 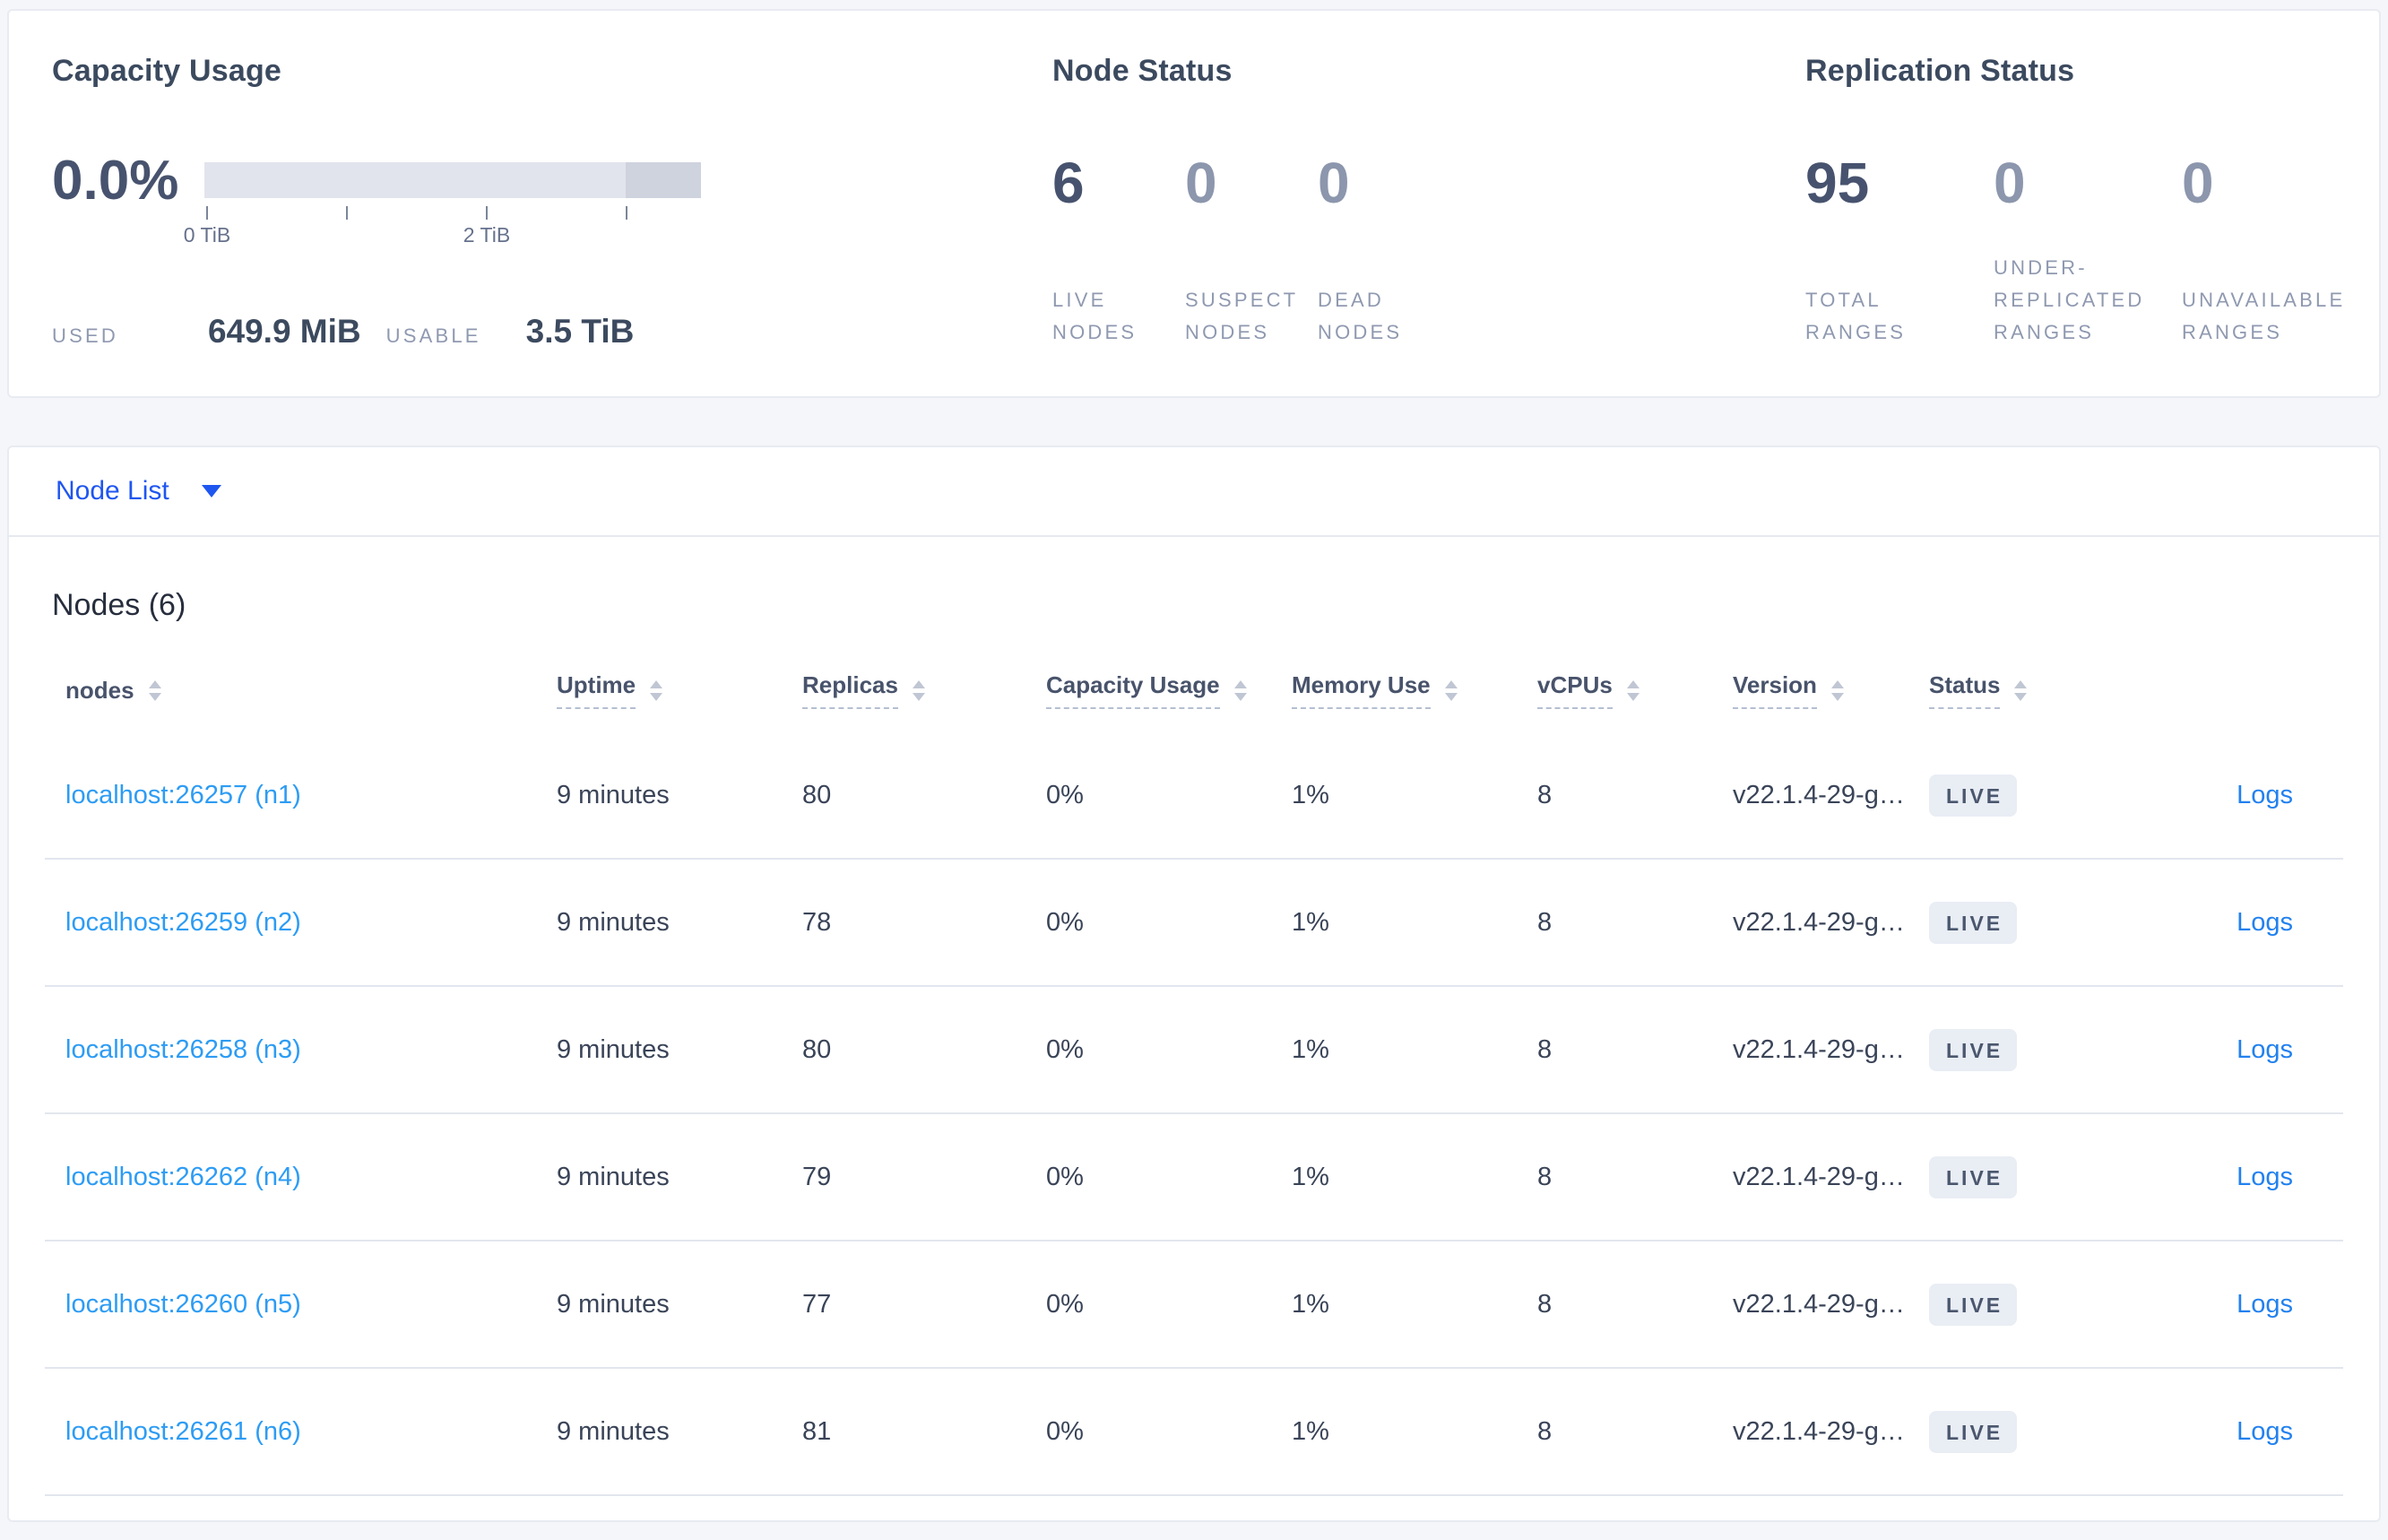 I want to click on node-list-dropdown: Node List, so click(x=138, y=491).